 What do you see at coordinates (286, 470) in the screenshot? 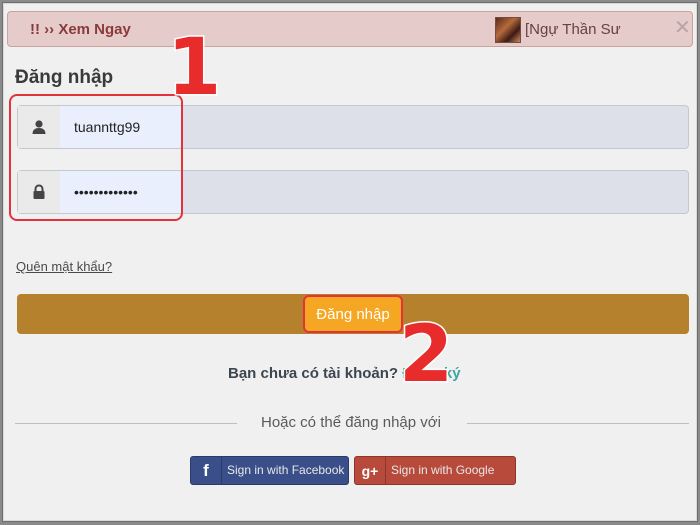
I see `facebook-button-label: Sign in with Facebook` at bounding box center [286, 470].